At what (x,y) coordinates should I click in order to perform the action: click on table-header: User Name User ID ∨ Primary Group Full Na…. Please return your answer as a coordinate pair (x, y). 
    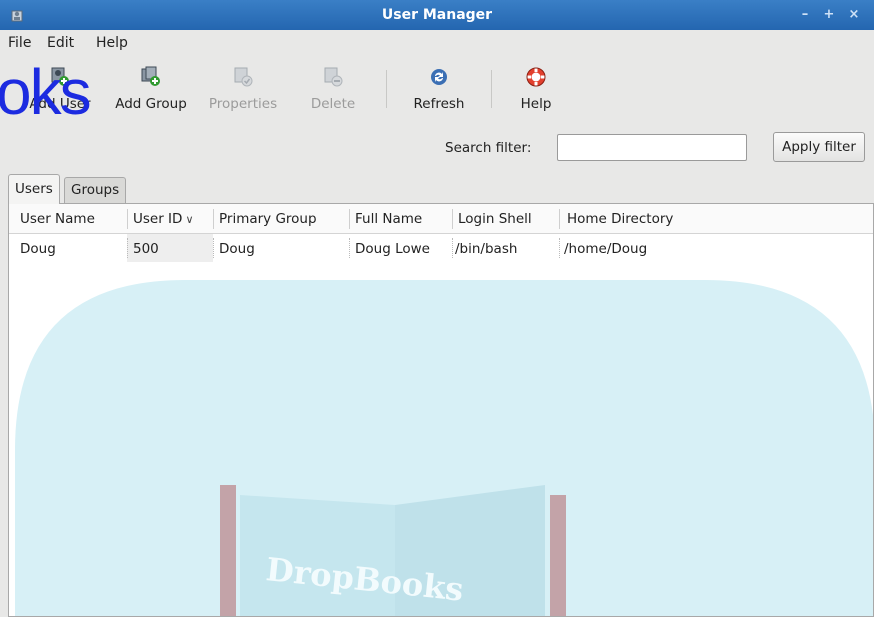
    Looking at the image, I should click on (441, 219).